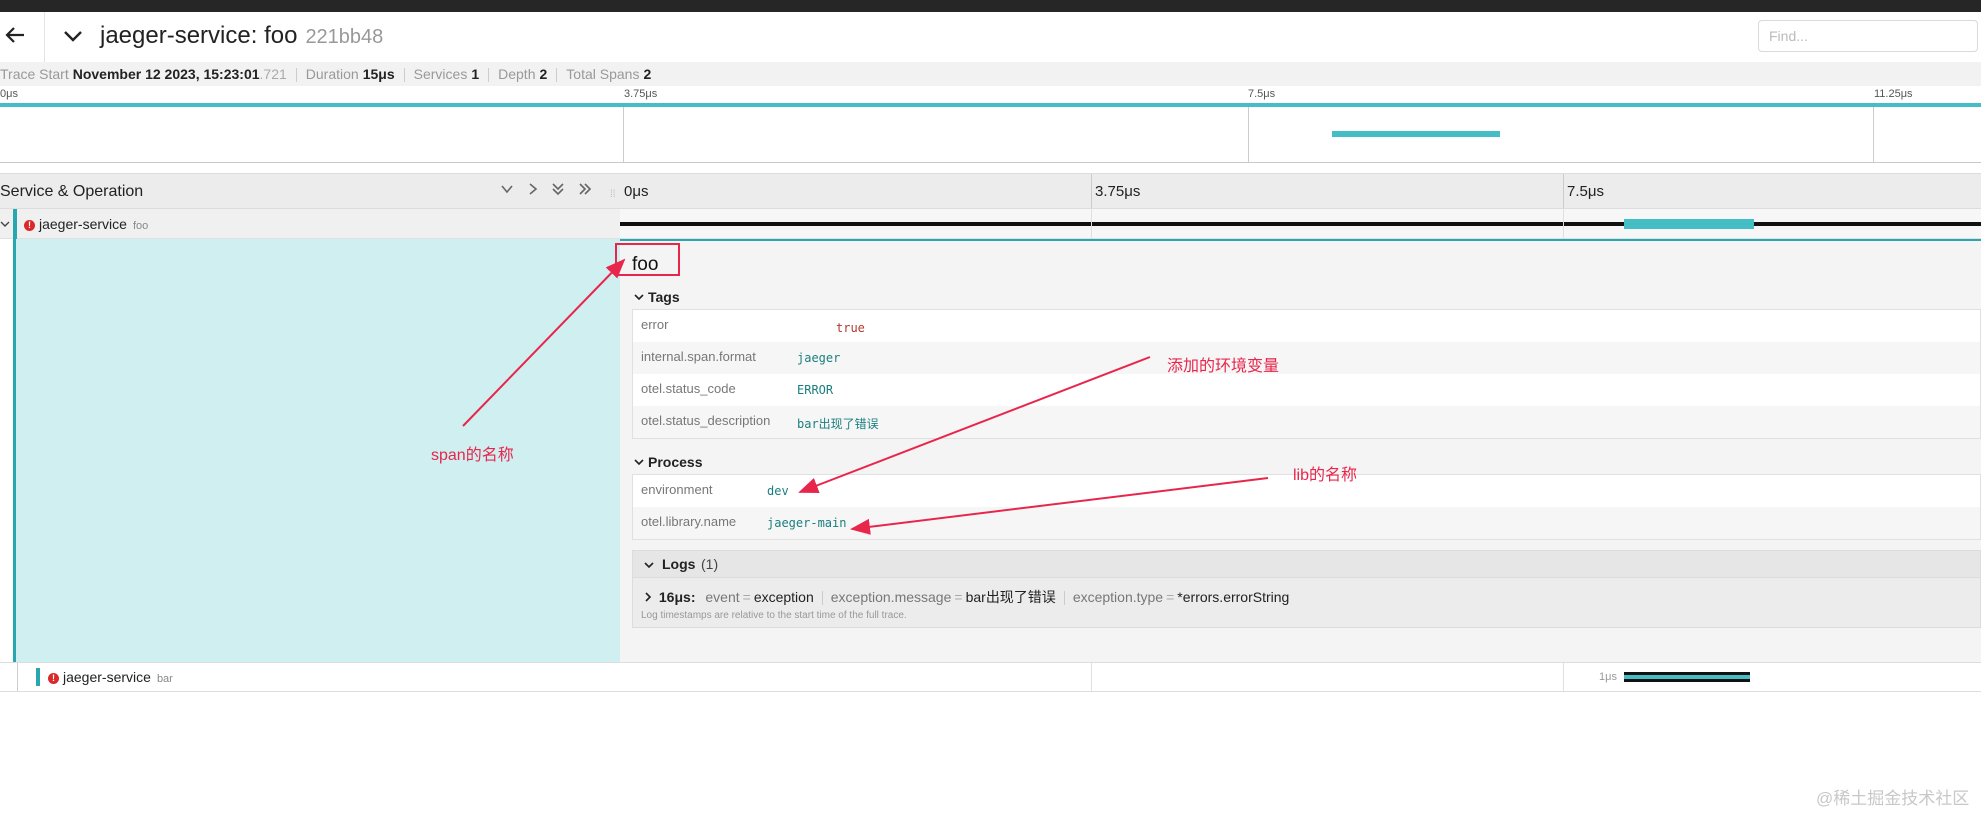 This screenshot has height=814, width=1981. I want to click on log-value: exception, so click(783, 597).